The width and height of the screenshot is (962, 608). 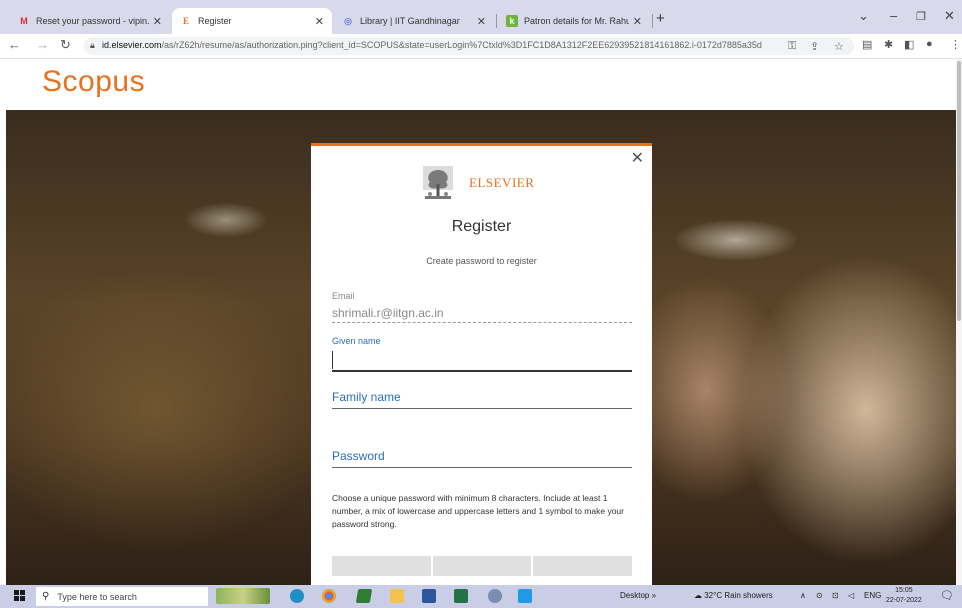 I want to click on scopus-logo: Scopus, so click(x=93, y=82).